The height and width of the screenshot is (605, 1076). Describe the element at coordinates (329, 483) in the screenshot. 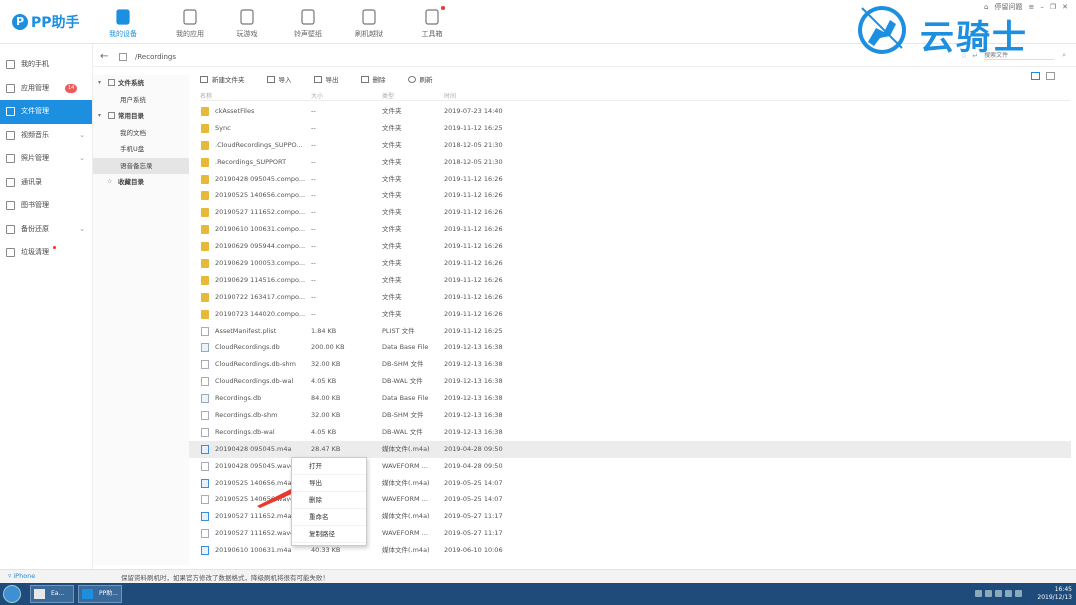

I see `context-menu-item: 导出` at that location.